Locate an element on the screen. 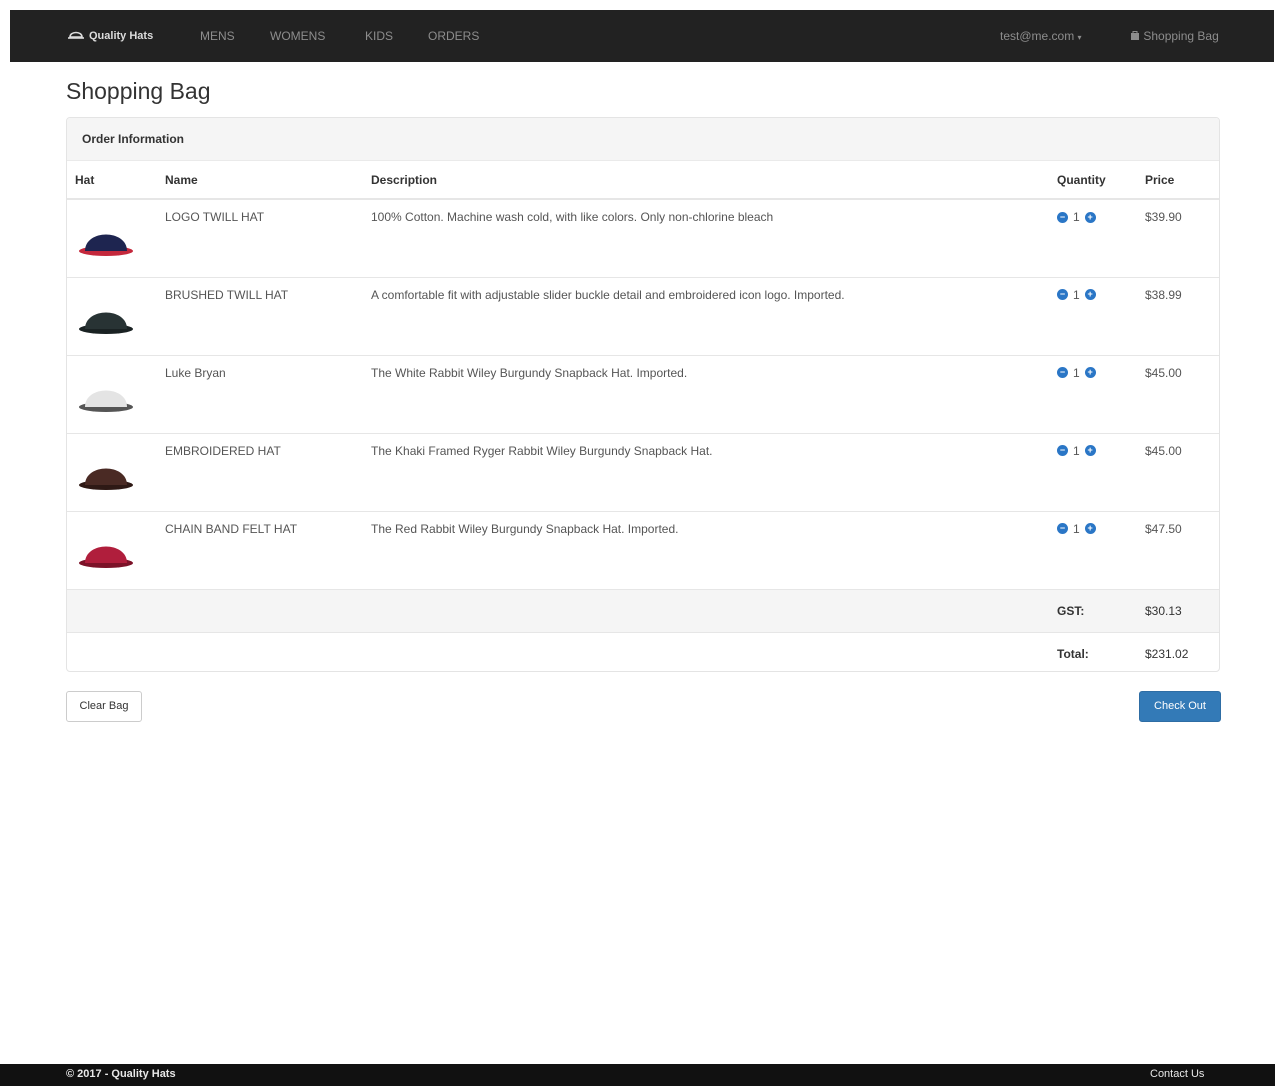 The width and height of the screenshot is (1275, 1086). nav-link-kids: KIDS is located at coordinates (379, 36).